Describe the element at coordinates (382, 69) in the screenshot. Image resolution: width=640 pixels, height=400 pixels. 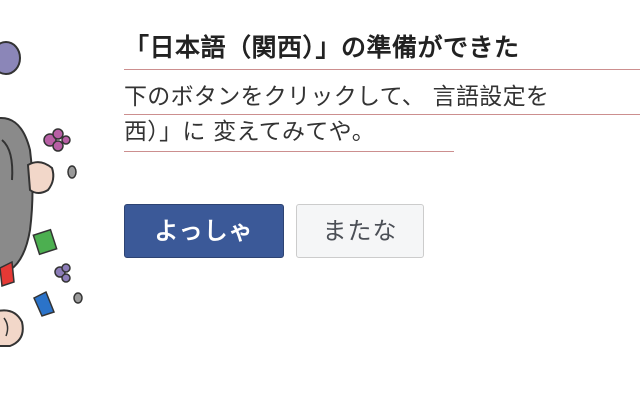
I see `title-divider` at that location.